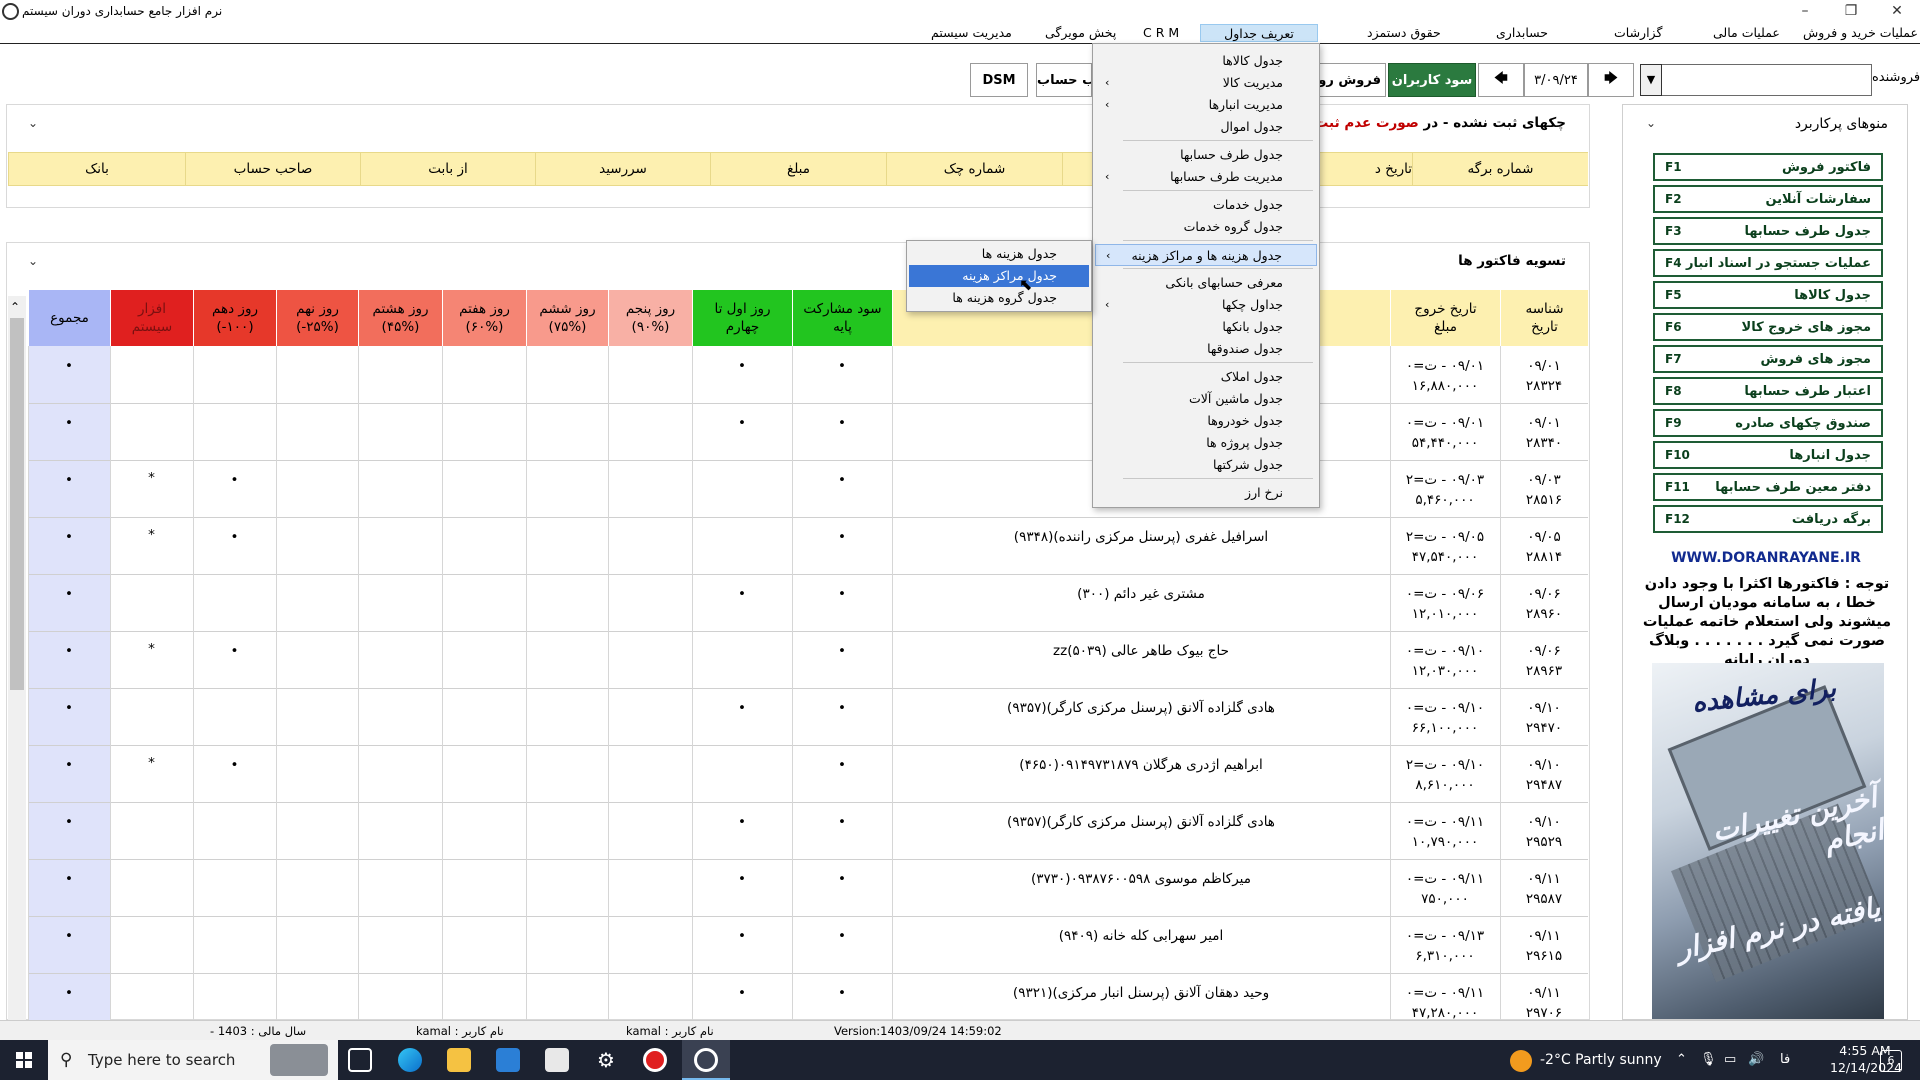 The height and width of the screenshot is (1080, 1920). What do you see at coordinates (1768, 167) in the screenshot?
I see `quick-menu-item: فاکتور فروش F1` at bounding box center [1768, 167].